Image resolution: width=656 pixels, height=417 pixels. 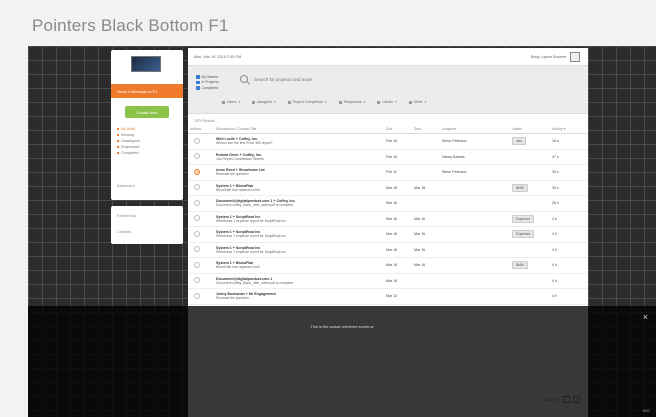 What do you see at coordinates (299, 129) in the screenshot?
I see `column-header-title: Subscription / Contact Title` at bounding box center [299, 129].